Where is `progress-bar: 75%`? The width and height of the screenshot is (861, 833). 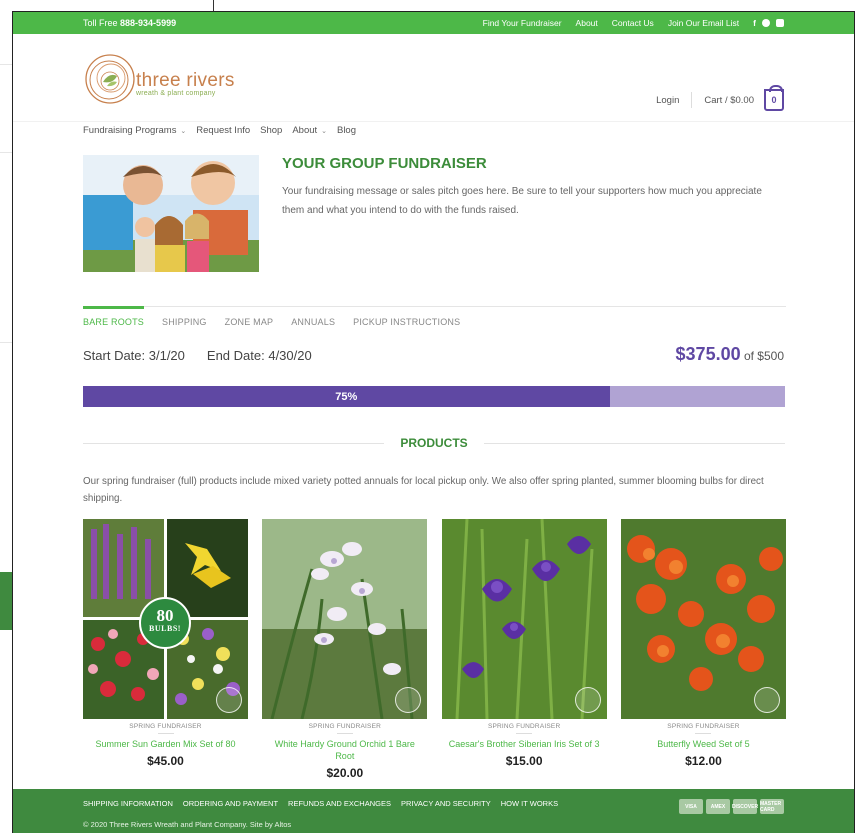 progress-bar: 75% is located at coordinates (434, 396).